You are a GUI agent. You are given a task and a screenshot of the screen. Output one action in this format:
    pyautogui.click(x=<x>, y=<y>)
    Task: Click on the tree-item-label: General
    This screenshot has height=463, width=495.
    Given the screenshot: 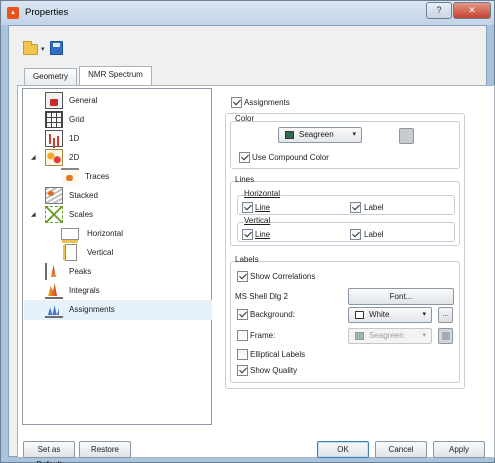 What is the action you would take?
    pyautogui.click(x=83, y=100)
    